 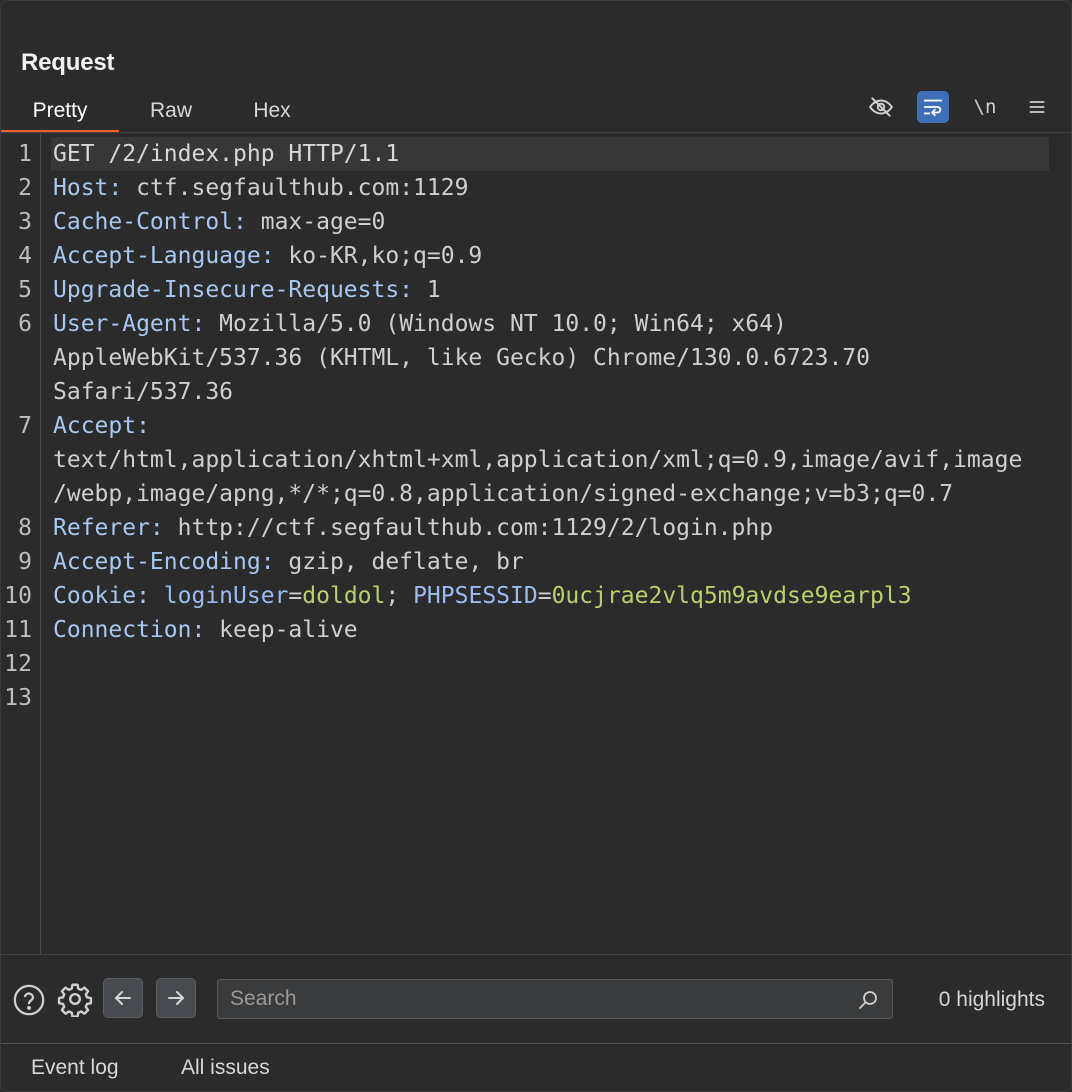 I want to click on hide-nonprintable-button, so click(x=881, y=107).